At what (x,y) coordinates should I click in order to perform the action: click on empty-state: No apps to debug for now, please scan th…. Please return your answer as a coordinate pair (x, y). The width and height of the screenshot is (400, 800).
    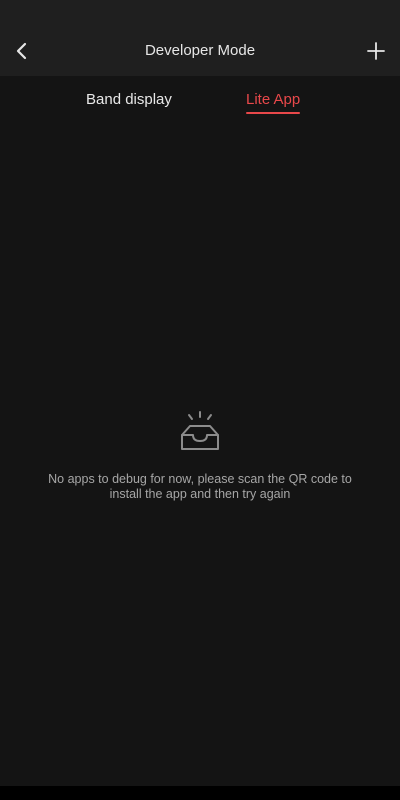
    Looking at the image, I should click on (200, 455).